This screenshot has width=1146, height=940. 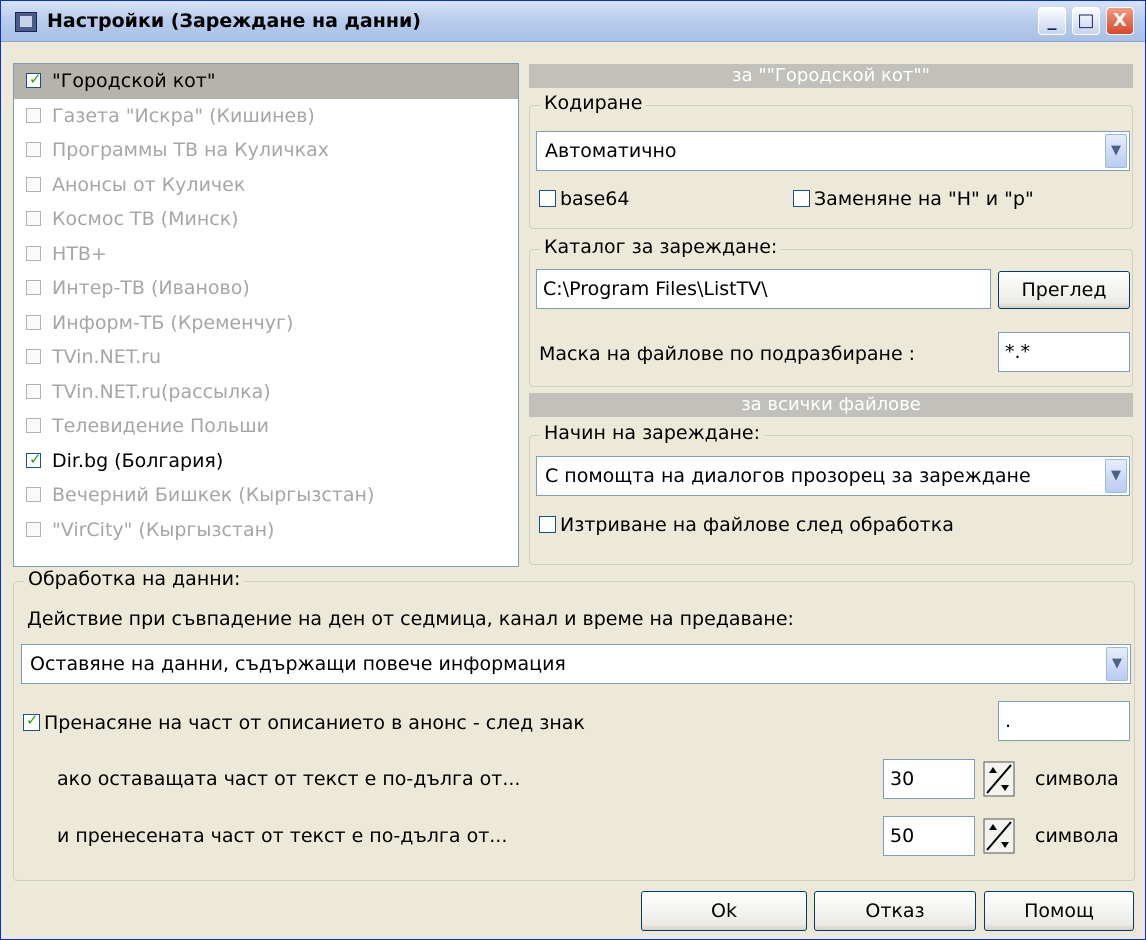 I want to click on source-list-item: Вечерний Бишкек (Кыргызстан), so click(x=266, y=495).